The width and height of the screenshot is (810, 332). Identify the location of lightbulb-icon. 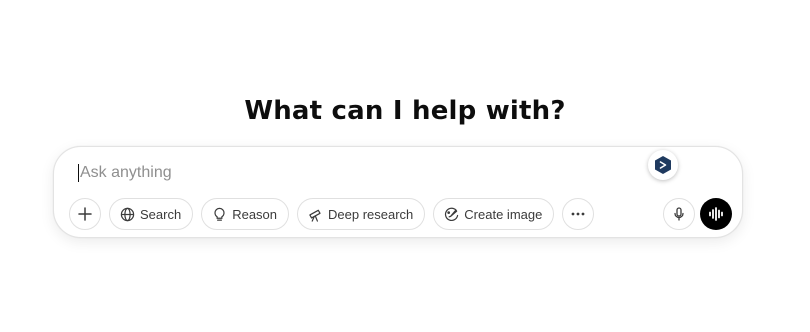
(219, 214).